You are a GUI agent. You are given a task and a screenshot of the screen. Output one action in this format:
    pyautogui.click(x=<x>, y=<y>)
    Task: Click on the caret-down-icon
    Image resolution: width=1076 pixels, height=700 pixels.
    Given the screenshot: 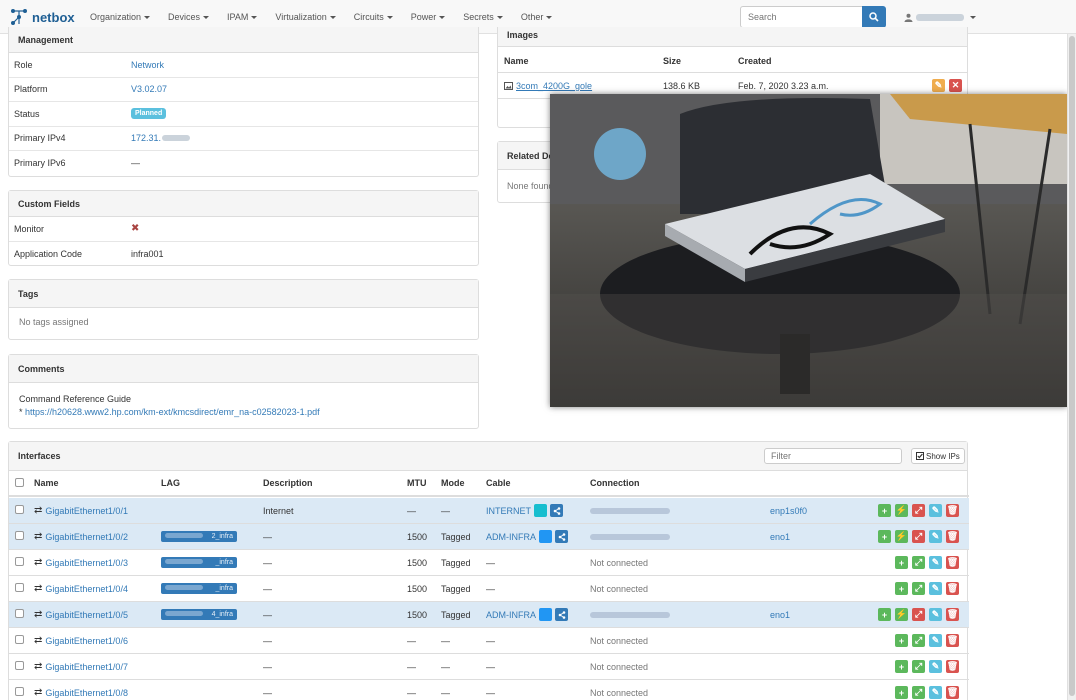 What is the action you would take?
    pyautogui.click(x=499, y=18)
    